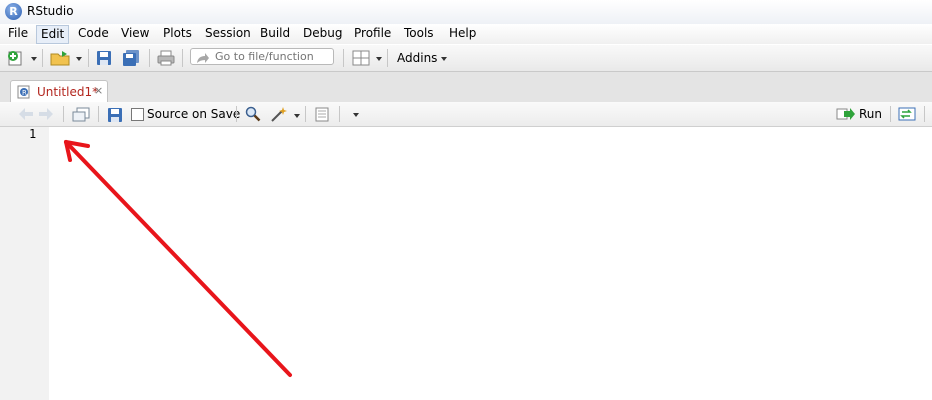 The width and height of the screenshot is (932, 400). I want to click on menu-build: Build, so click(275, 33).